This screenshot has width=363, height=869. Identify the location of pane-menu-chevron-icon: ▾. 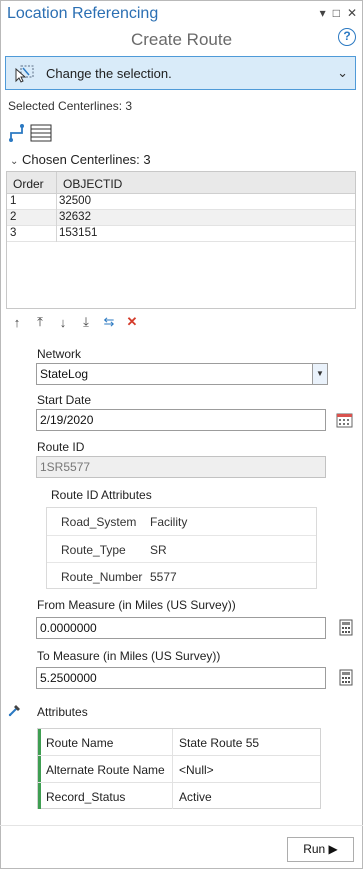
(323, 13).